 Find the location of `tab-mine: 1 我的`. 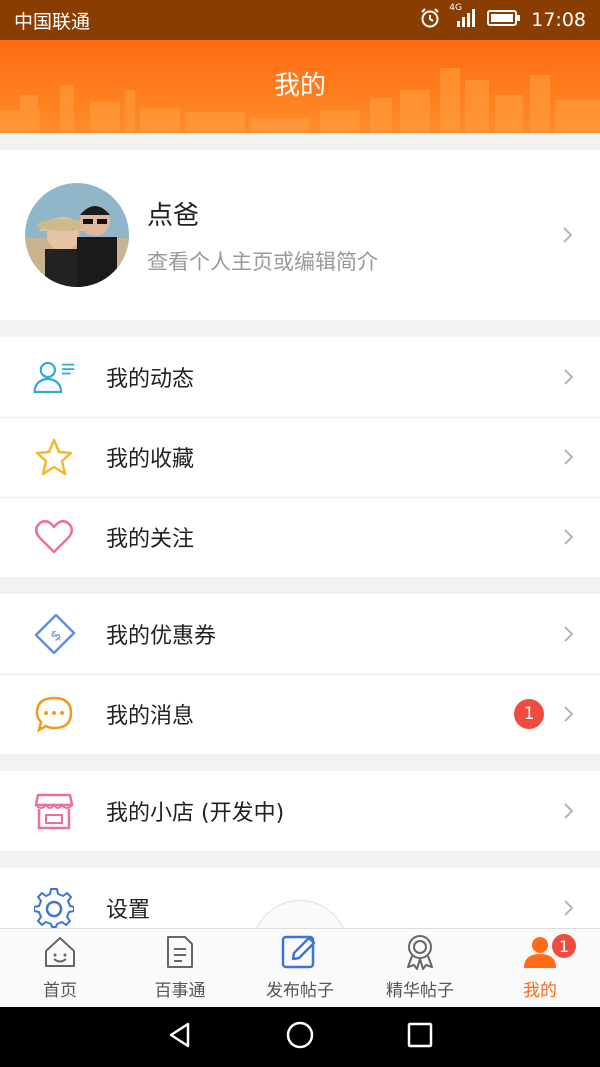

tab-mine: 1 我的 is located at coordinates (540, 968).